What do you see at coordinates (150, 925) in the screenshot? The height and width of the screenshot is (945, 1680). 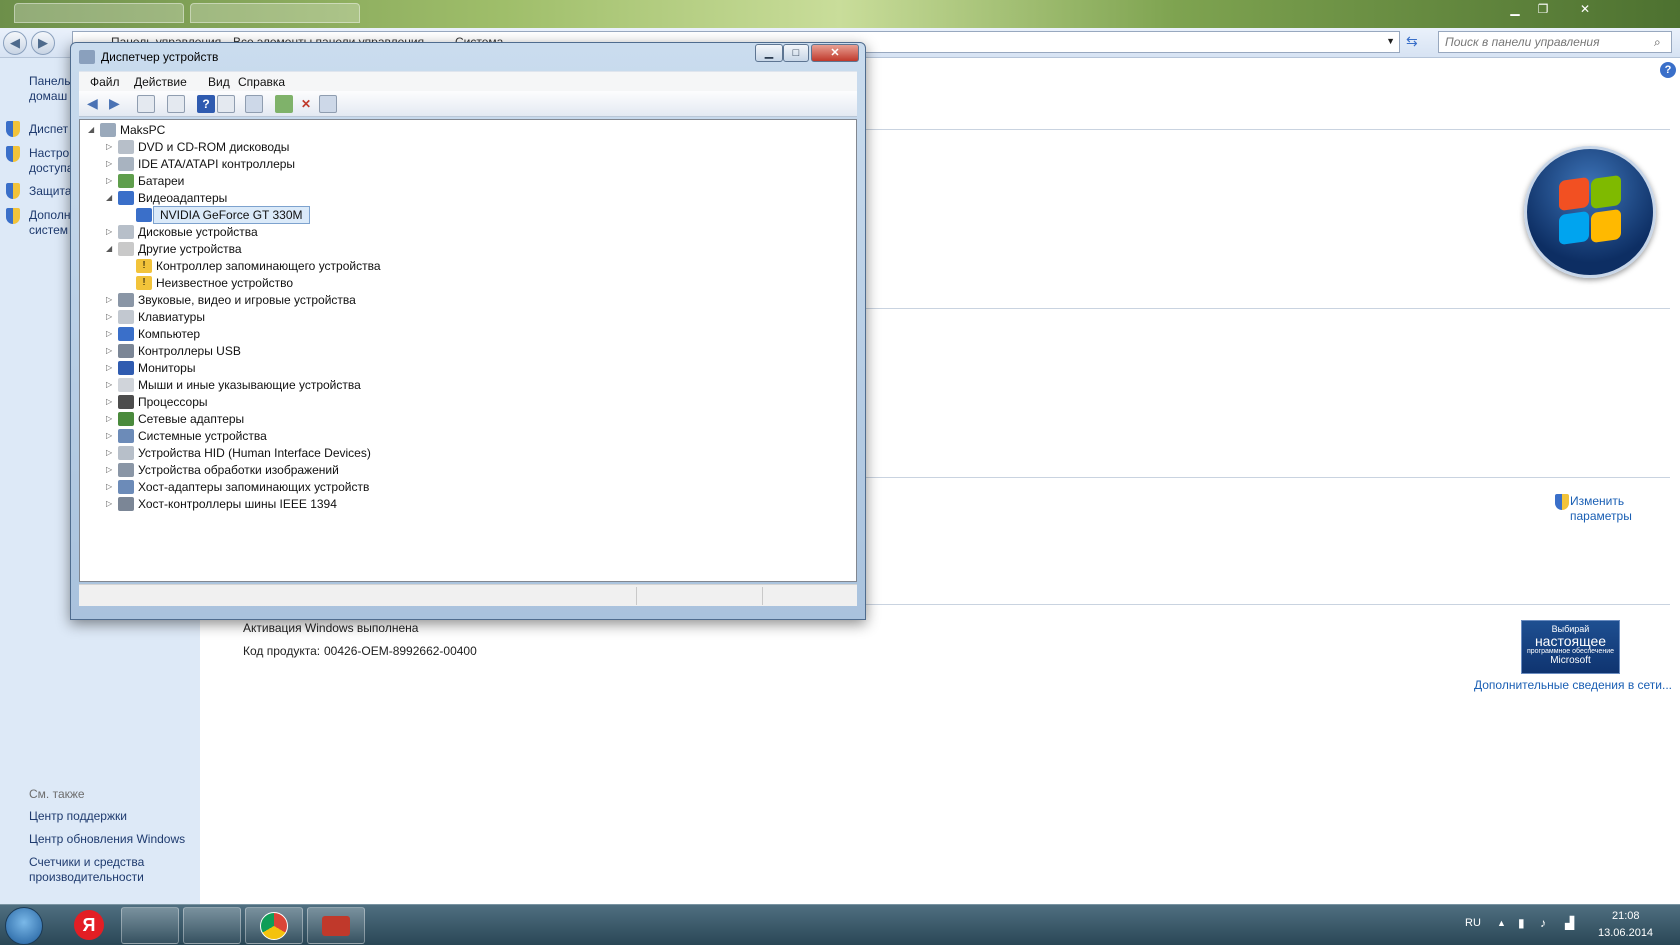 I see `audio-app-icon` at bounding box center [150, 925].